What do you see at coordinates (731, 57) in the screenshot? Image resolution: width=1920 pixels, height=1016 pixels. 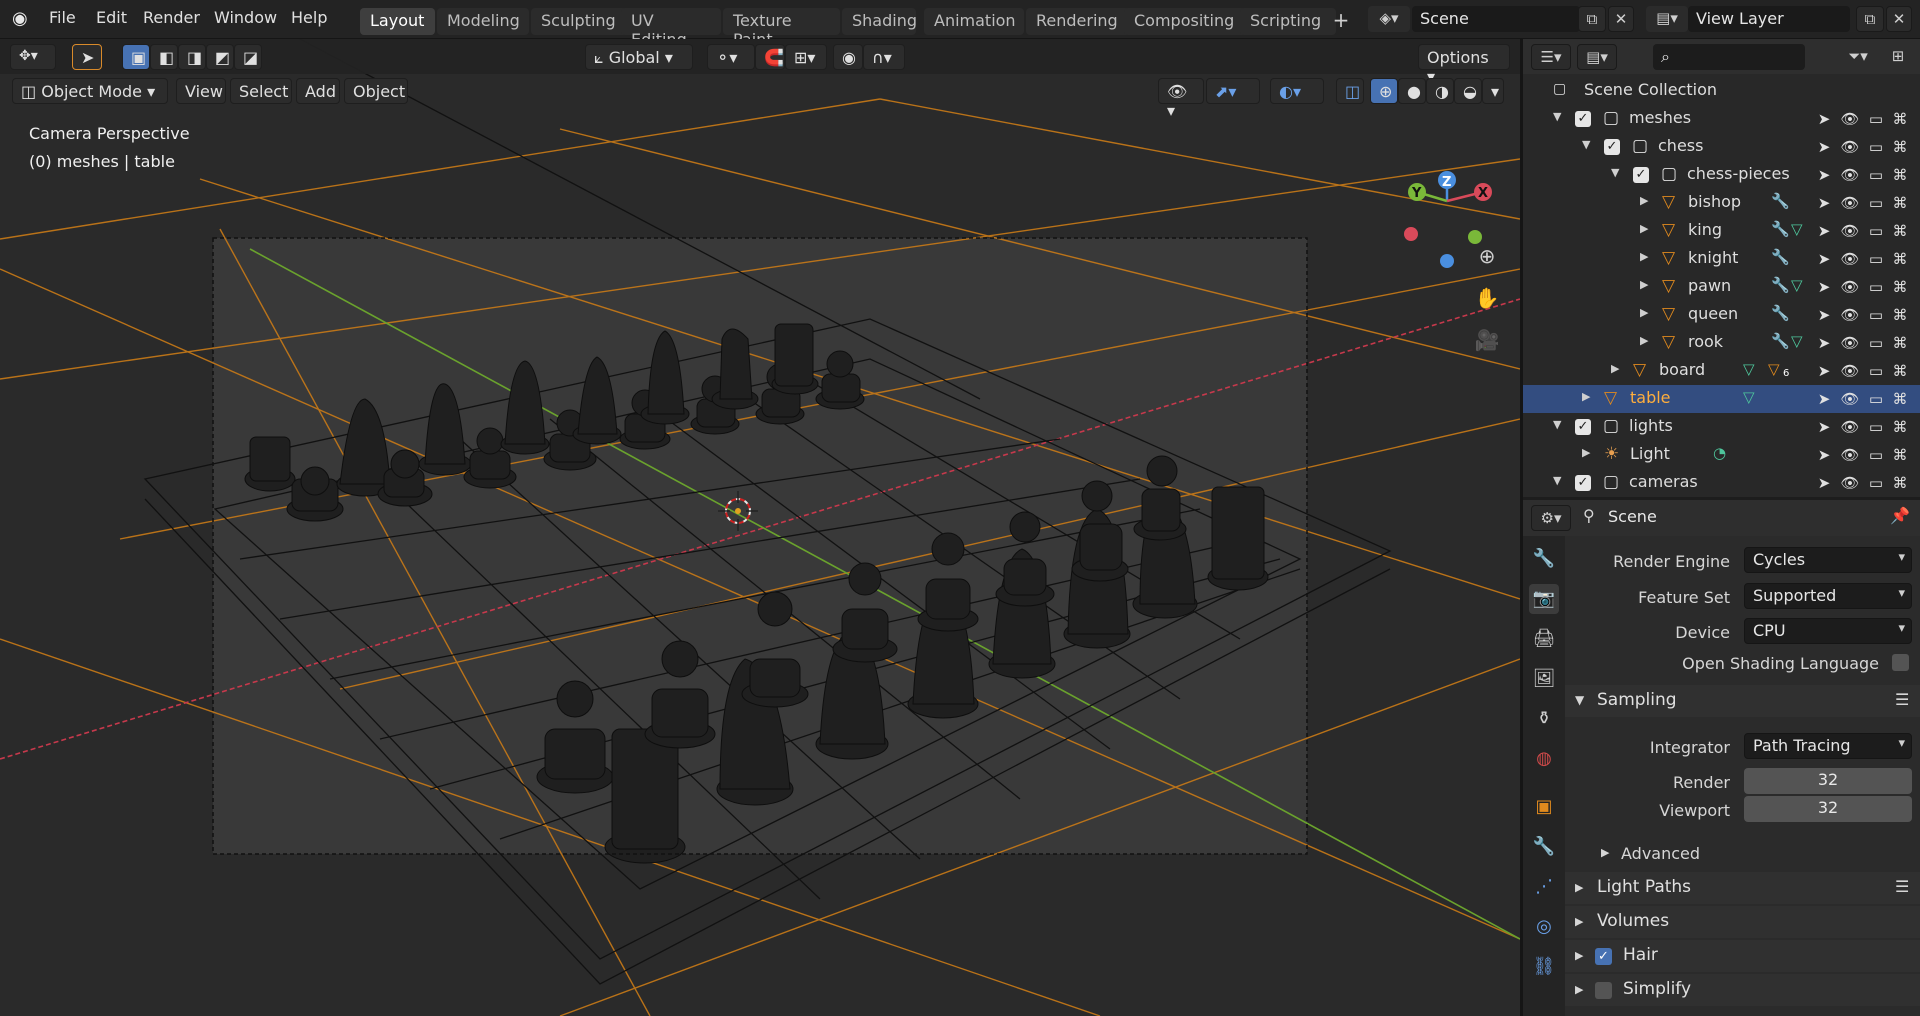 I see `pivot-point-button: ⚬▾` at bounding box center [731, 57].